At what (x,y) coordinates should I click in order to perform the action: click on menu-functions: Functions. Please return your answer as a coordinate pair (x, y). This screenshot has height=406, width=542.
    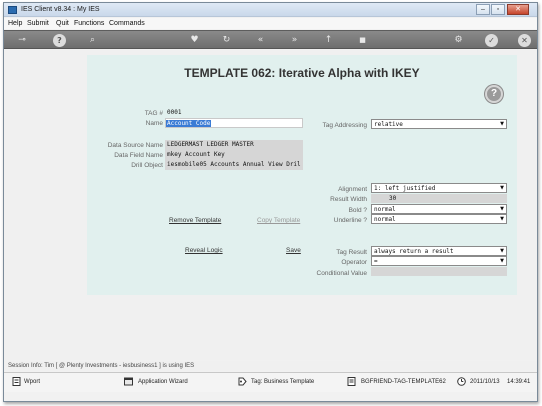
    Looking at the image, I should click on (89, 23).